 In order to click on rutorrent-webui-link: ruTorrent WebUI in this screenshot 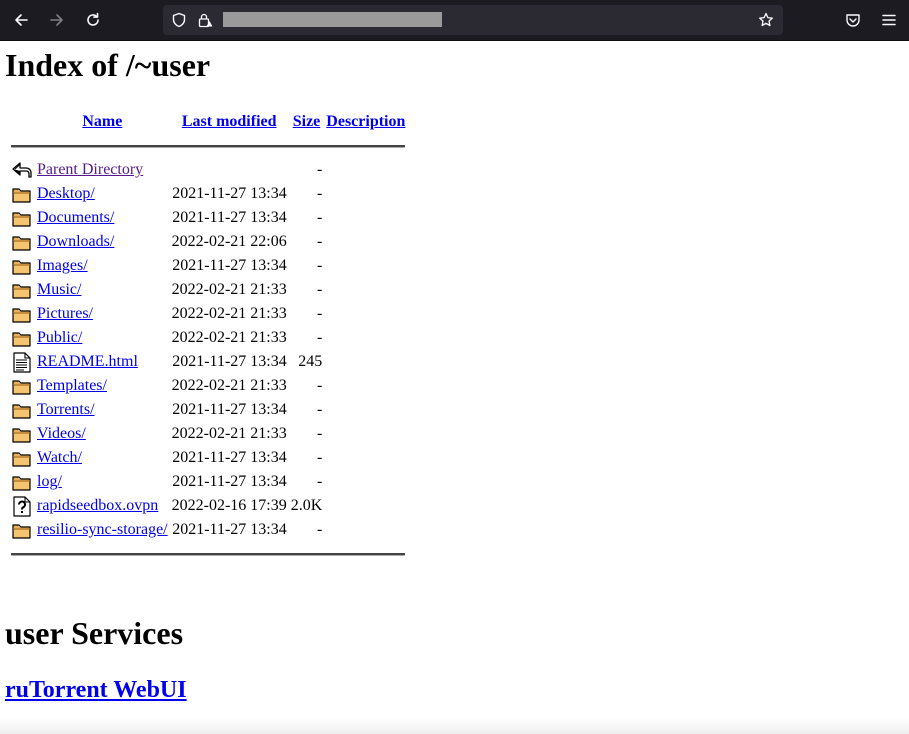, I will do `click(96, 690)`.